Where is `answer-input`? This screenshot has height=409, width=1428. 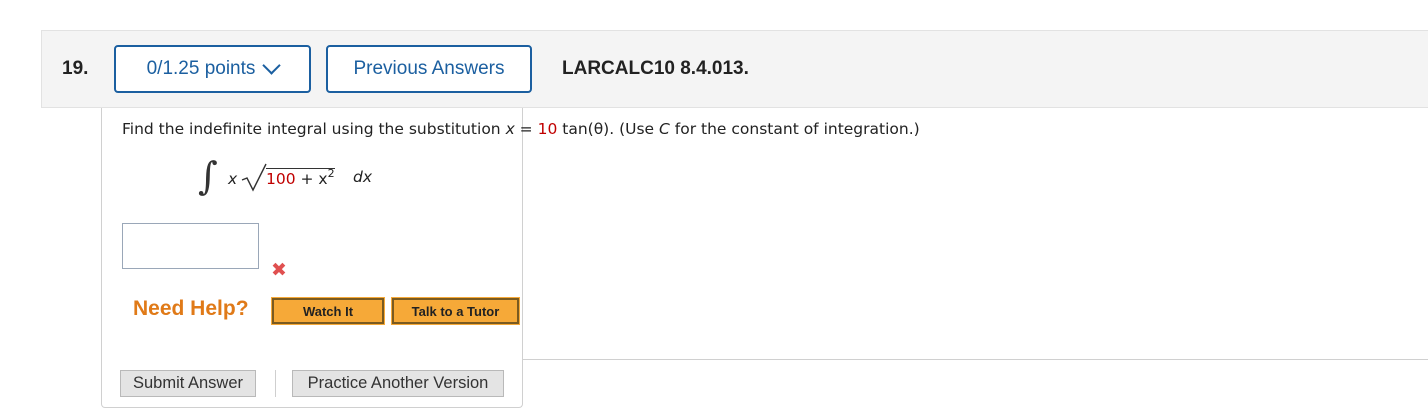 answer-input is located at coordinates (190, 246).